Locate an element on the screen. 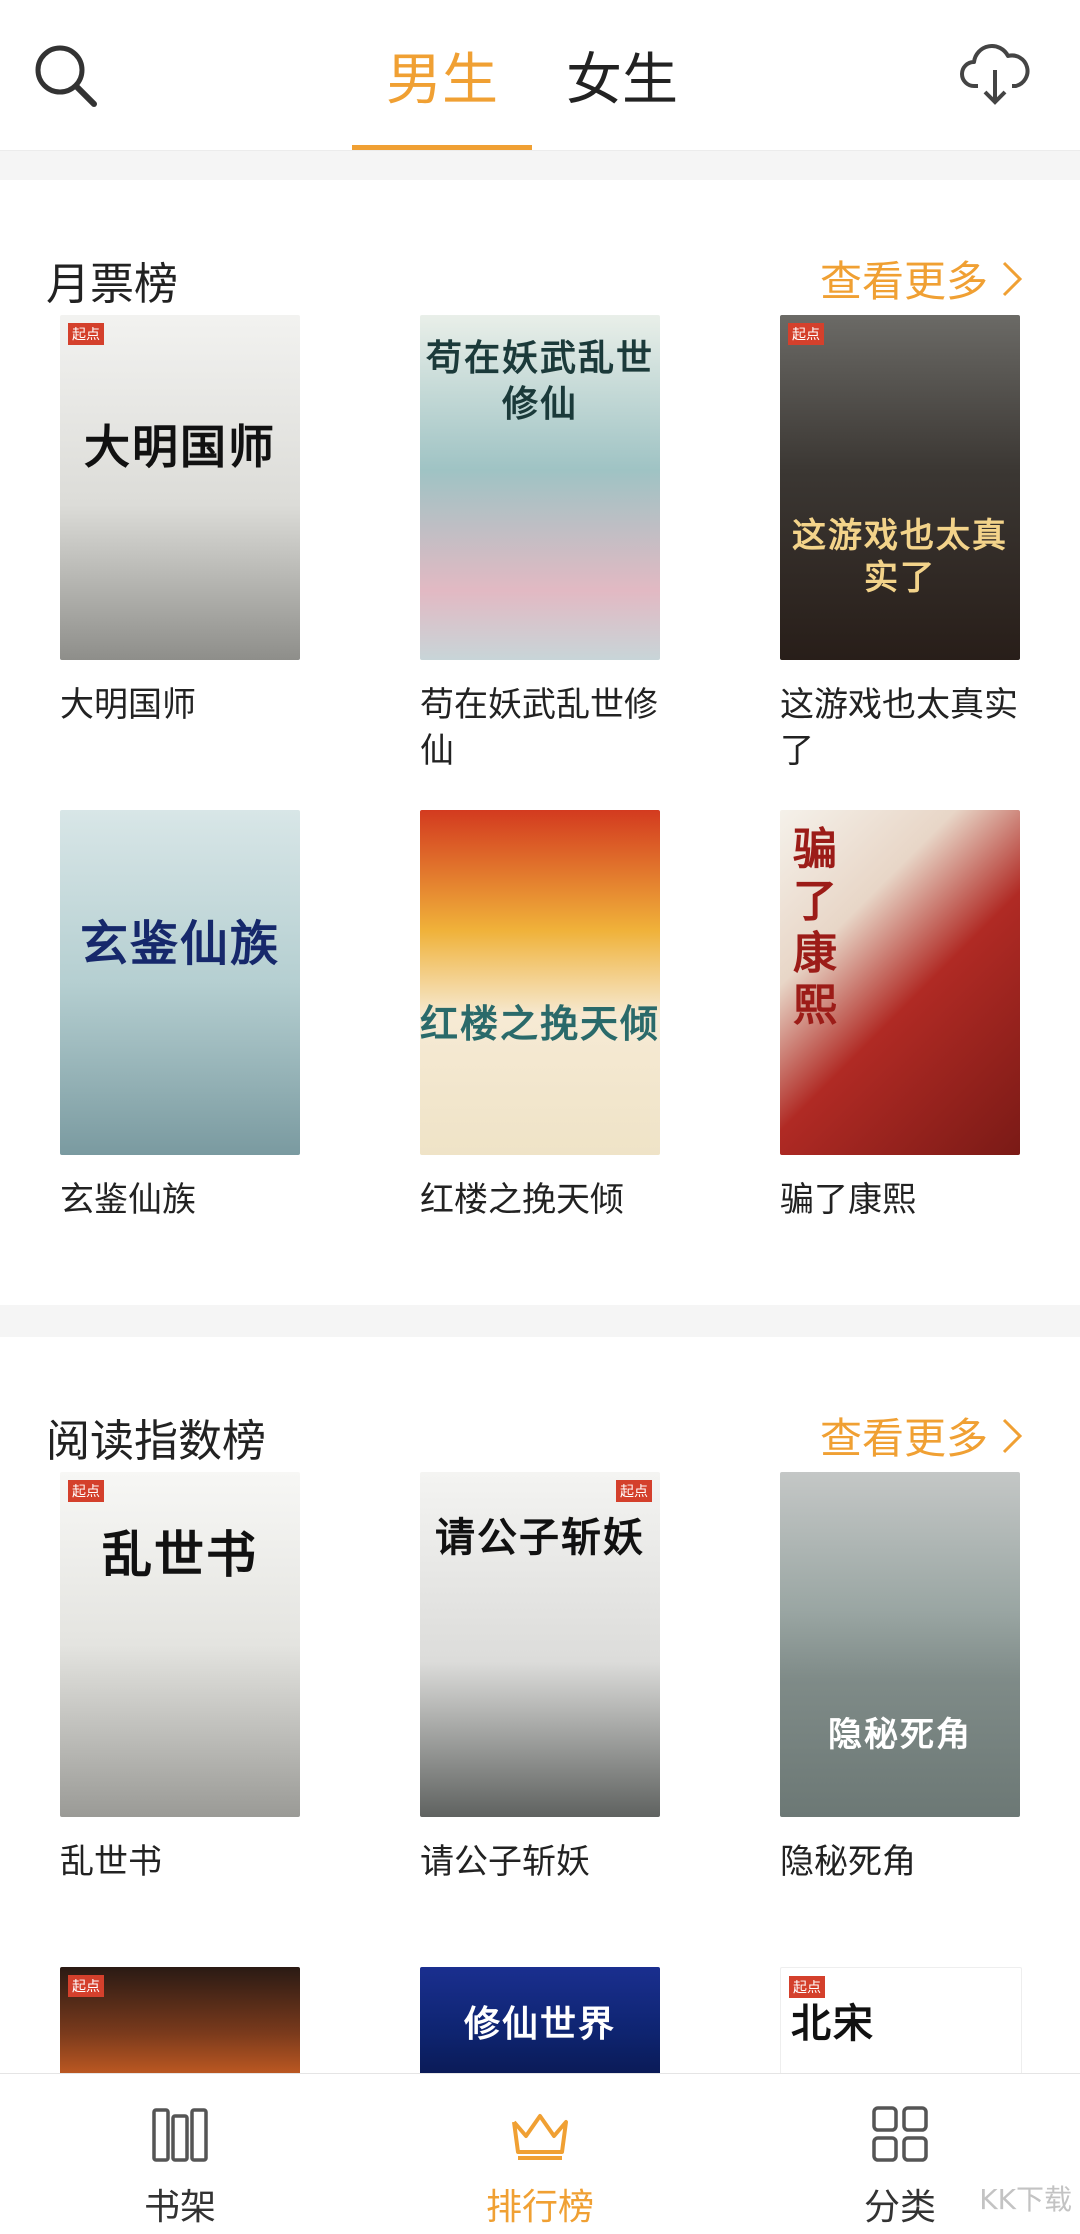 The width and height of the screenshot is (1080, 2234). book-item: 起点 北宋 is located at coordinates (901, 2023).